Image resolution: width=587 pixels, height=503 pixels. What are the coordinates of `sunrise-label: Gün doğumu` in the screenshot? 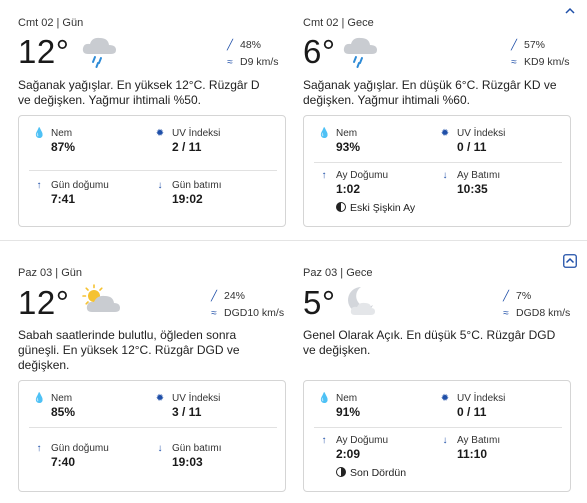 It's located at (80, 448).